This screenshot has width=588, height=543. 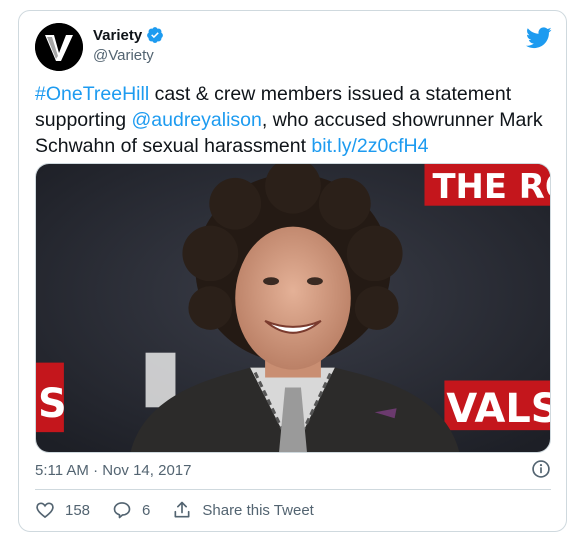 I want to click on action-bar: 158 6 Share this Tweet, so click(x=185, y=510).